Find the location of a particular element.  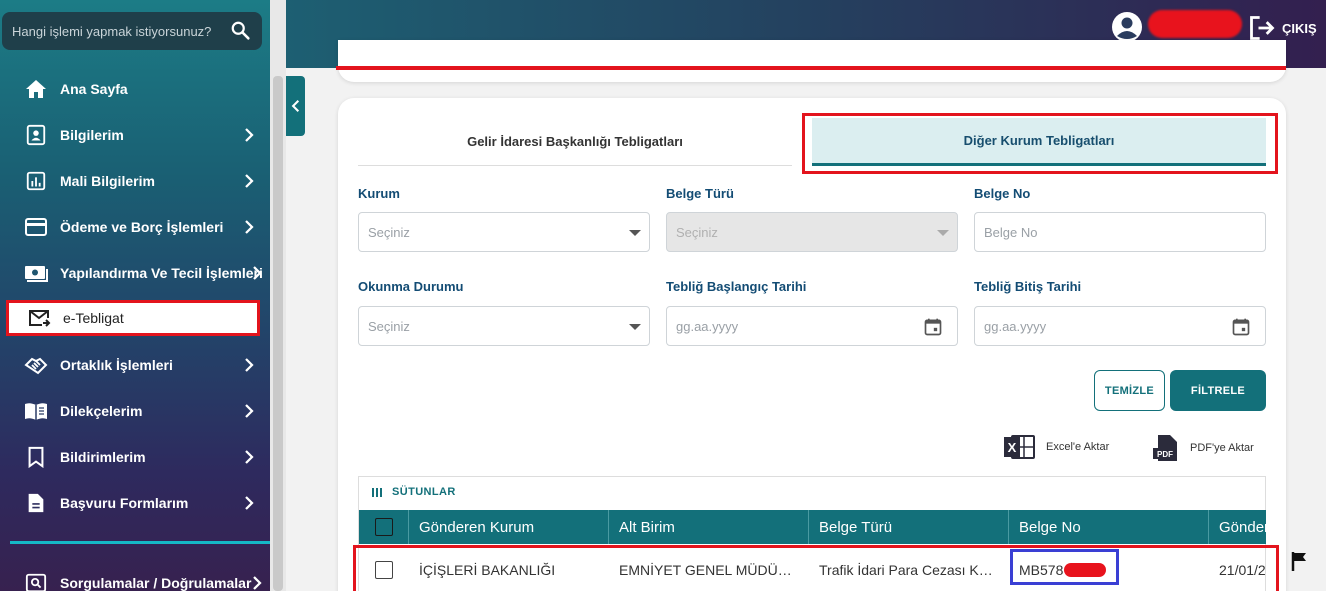

document-icon is located at coordinates (36, 503).